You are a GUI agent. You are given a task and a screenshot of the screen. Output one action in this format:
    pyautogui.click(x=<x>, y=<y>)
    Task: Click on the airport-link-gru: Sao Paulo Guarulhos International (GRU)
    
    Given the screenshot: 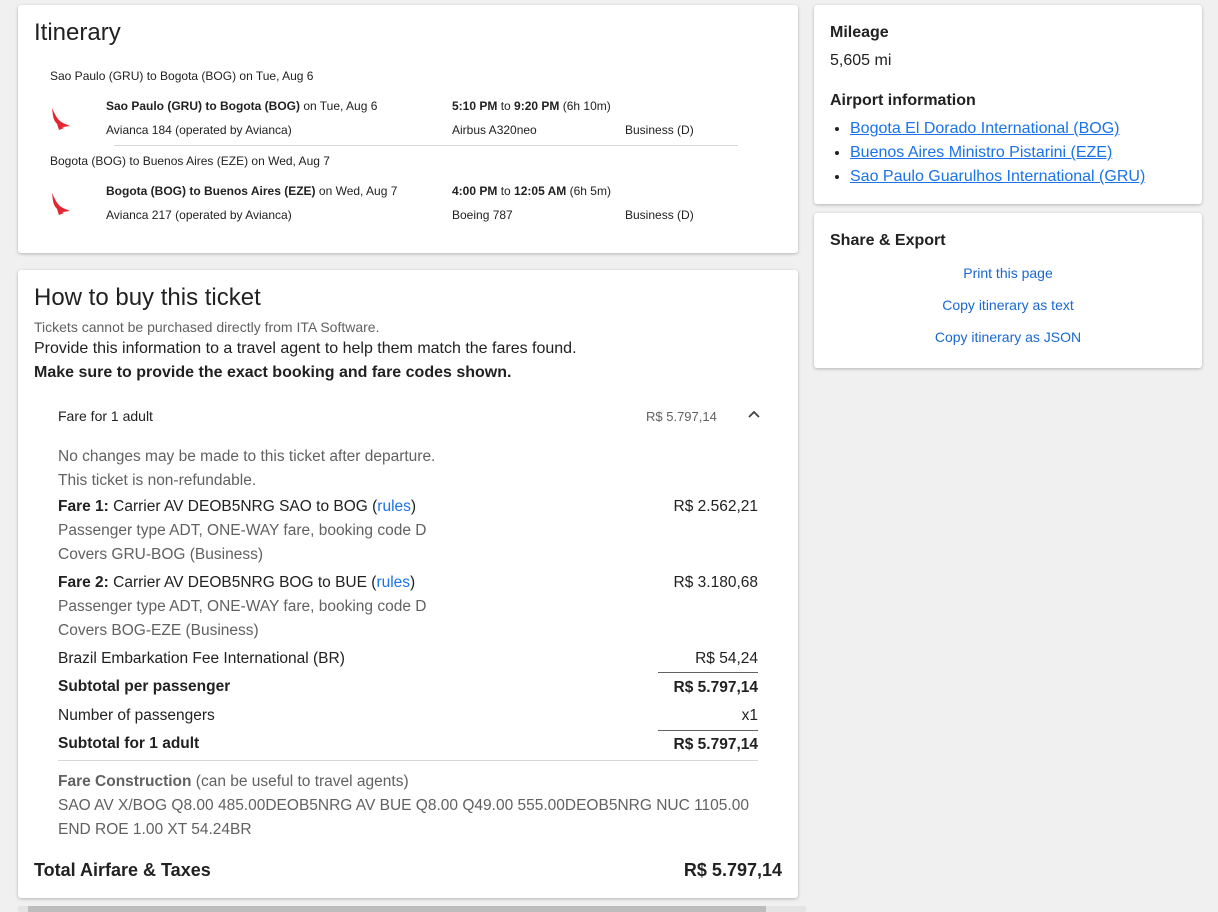 What is the action you would take?
    pyautogui.click(x=997, y=176)
    